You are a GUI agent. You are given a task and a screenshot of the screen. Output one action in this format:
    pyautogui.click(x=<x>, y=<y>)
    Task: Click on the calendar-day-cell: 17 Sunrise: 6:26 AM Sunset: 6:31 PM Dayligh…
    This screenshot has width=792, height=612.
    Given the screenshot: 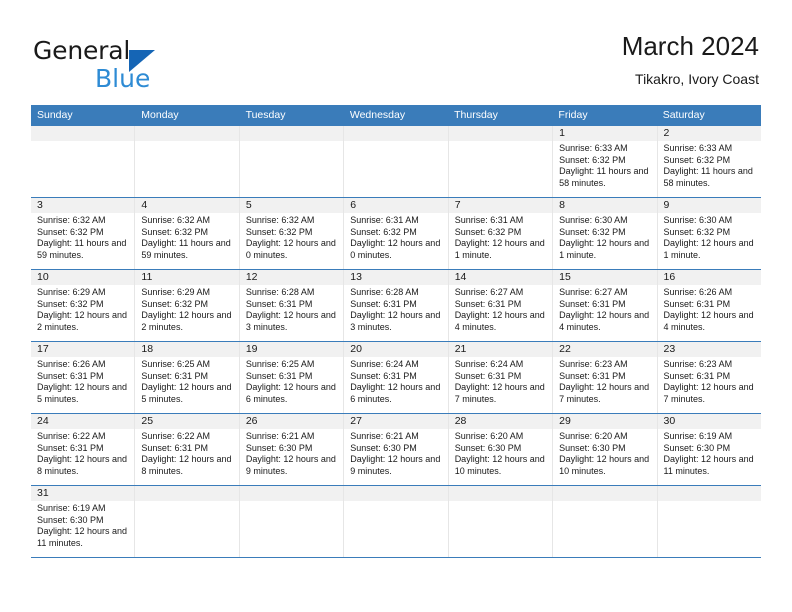 What is the action you would take?
    pyautogui.click(x=83, y=377)
    